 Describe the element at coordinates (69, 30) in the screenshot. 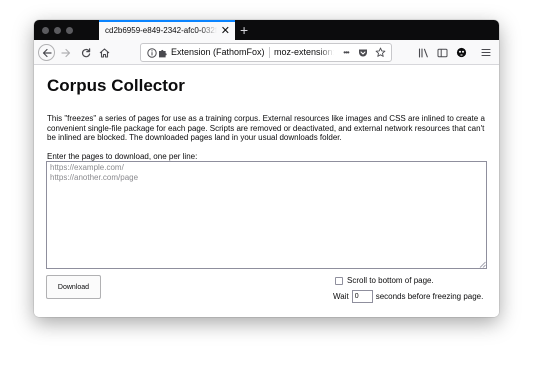

I see `zoom-window-button` at that location.